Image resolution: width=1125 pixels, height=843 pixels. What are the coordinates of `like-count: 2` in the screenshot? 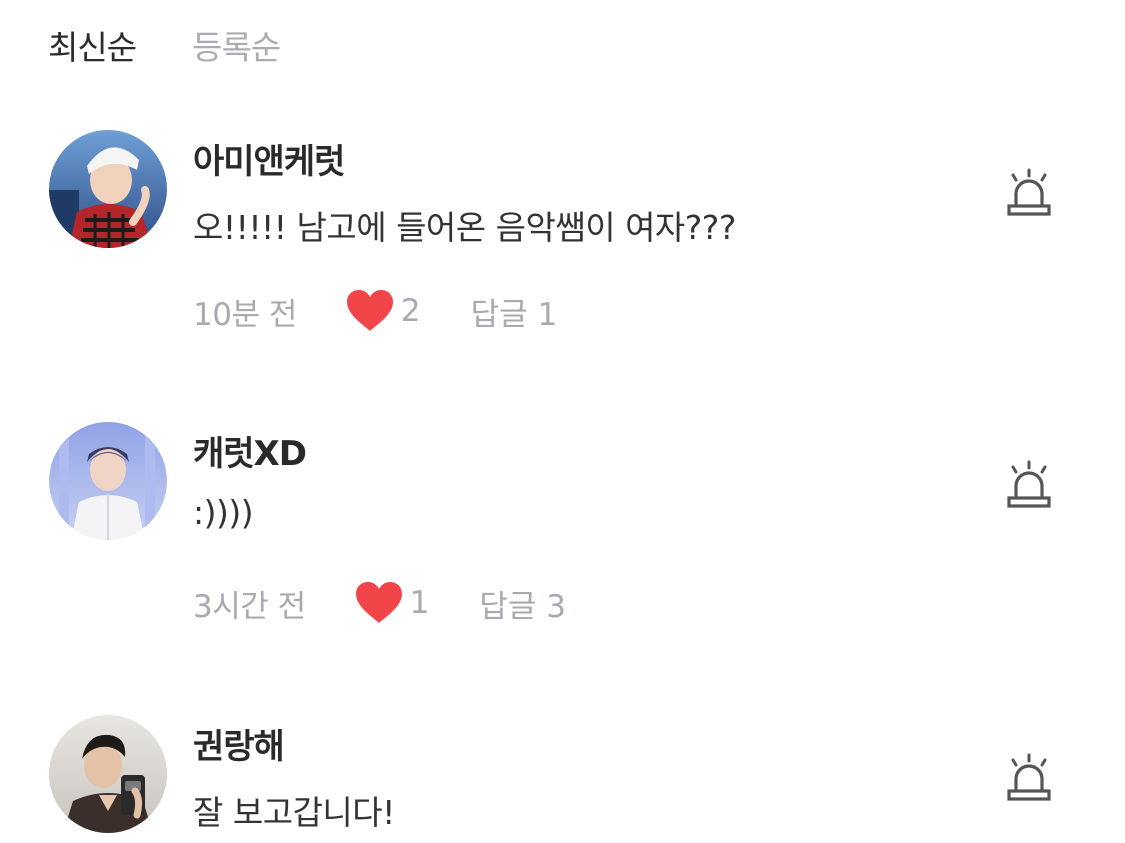 It's located at (410, 311).